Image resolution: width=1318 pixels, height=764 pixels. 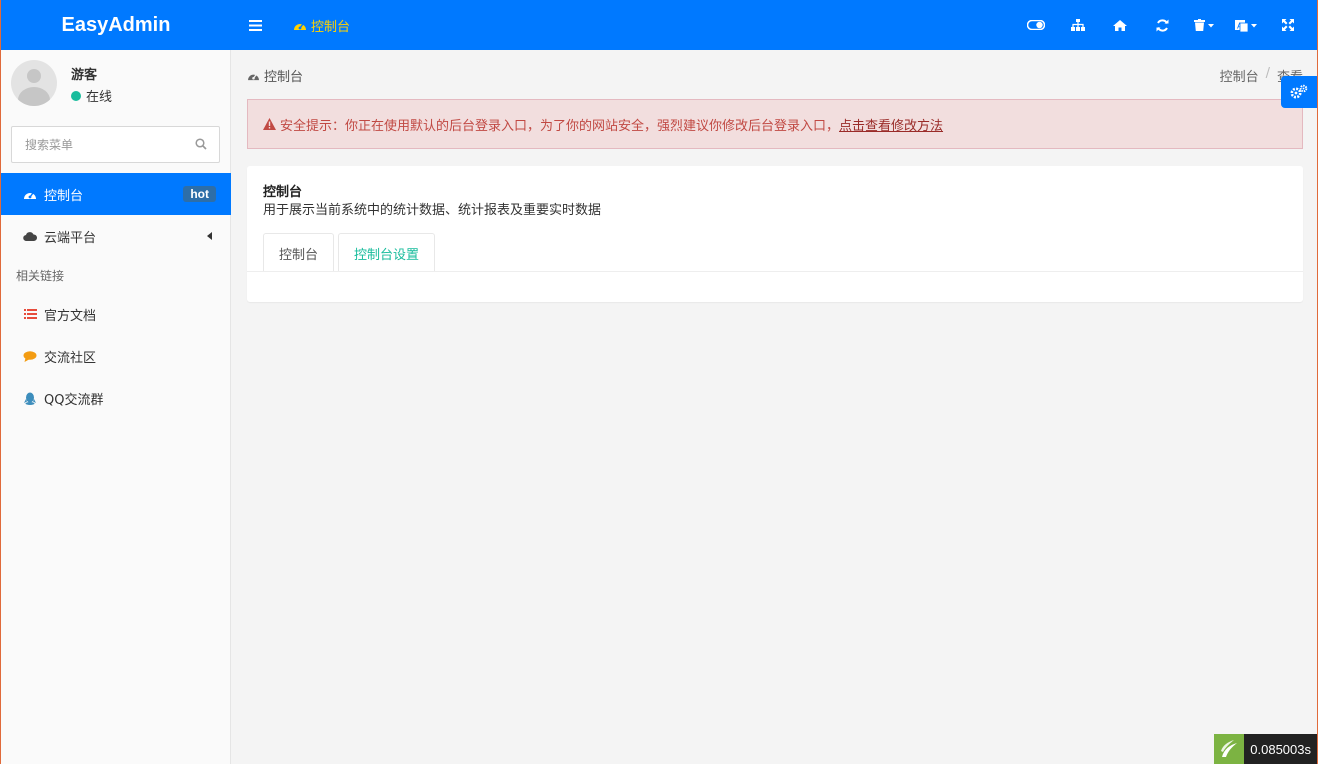 I want to click on home-button, so click(x=1120, y=25).